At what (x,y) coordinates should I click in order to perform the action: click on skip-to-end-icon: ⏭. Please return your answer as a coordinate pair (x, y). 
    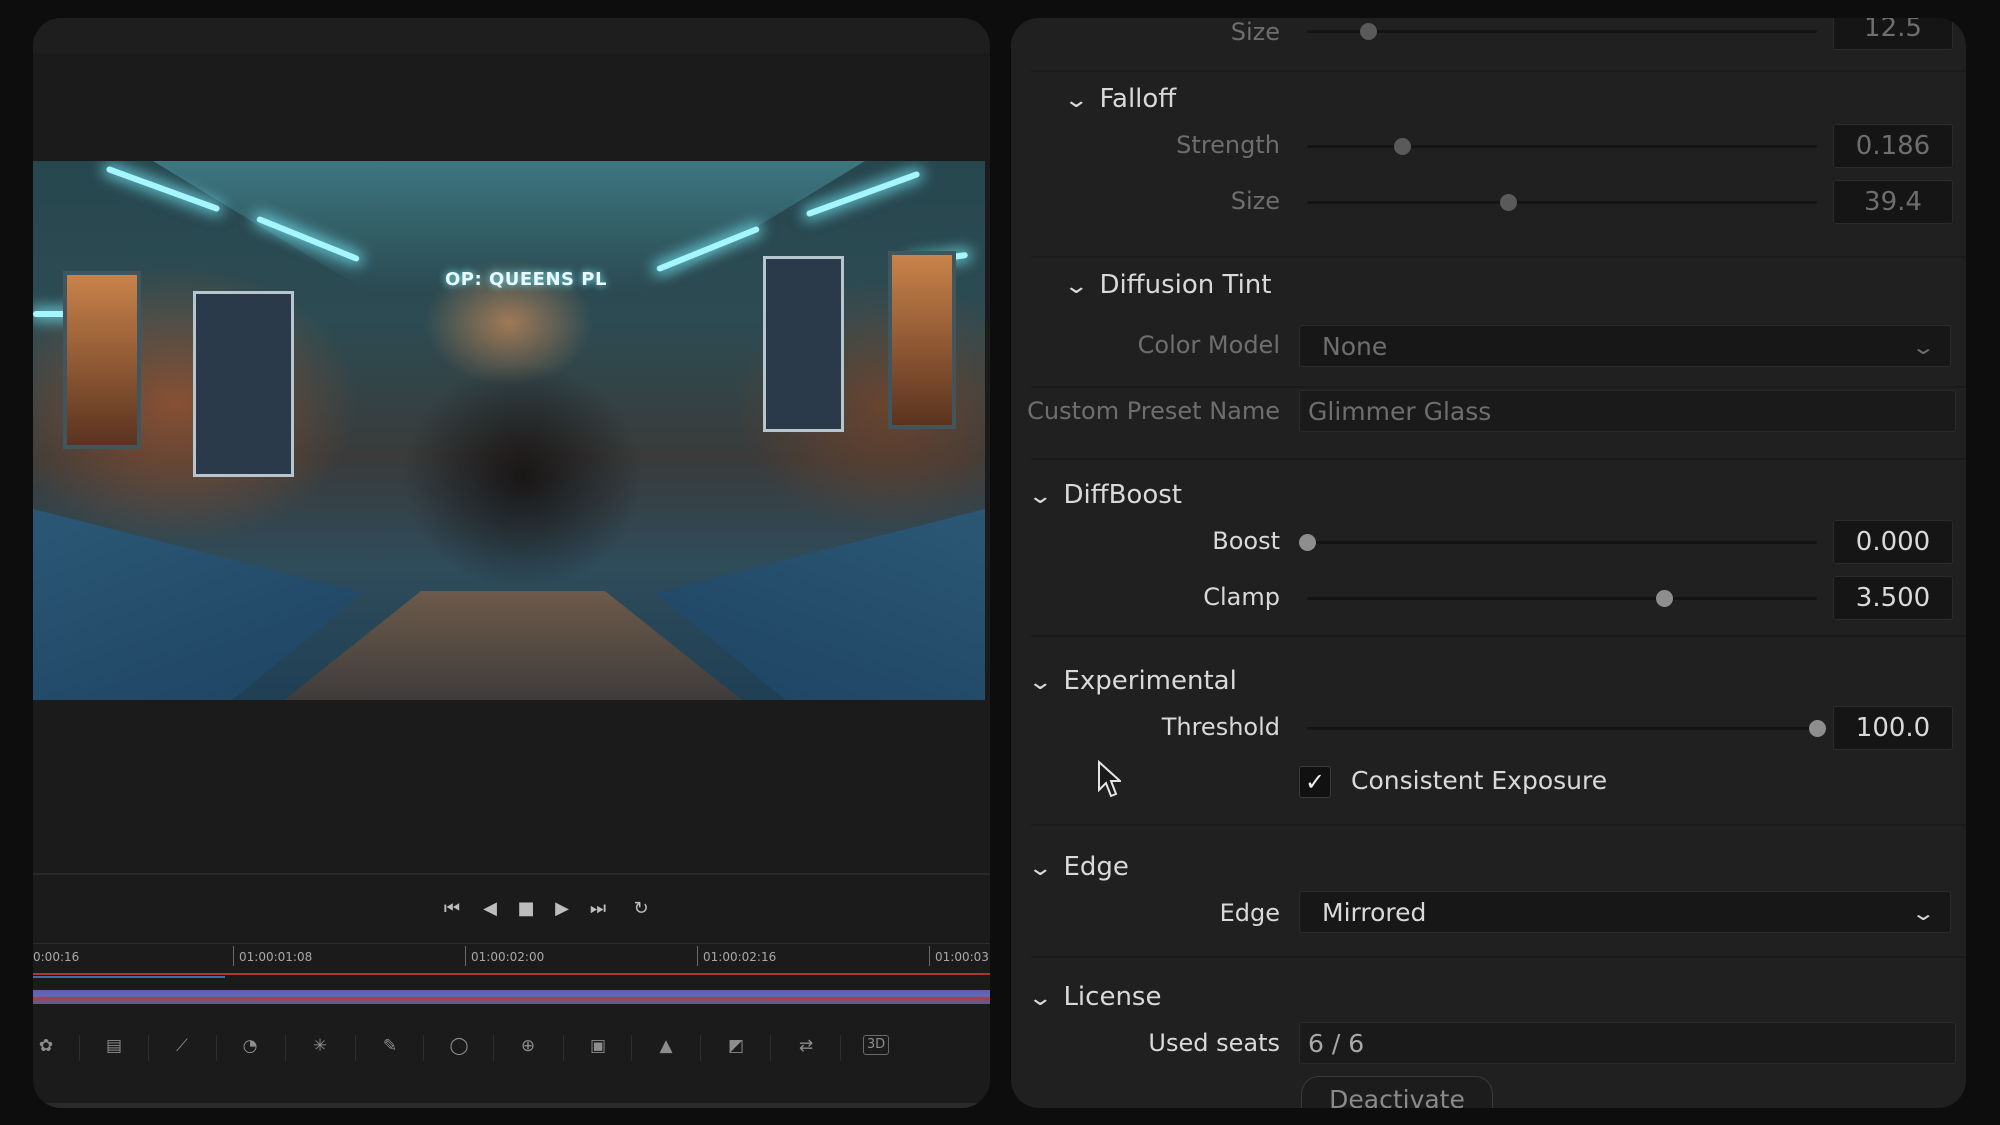
    Looking at the image, I should click on (598, 909).